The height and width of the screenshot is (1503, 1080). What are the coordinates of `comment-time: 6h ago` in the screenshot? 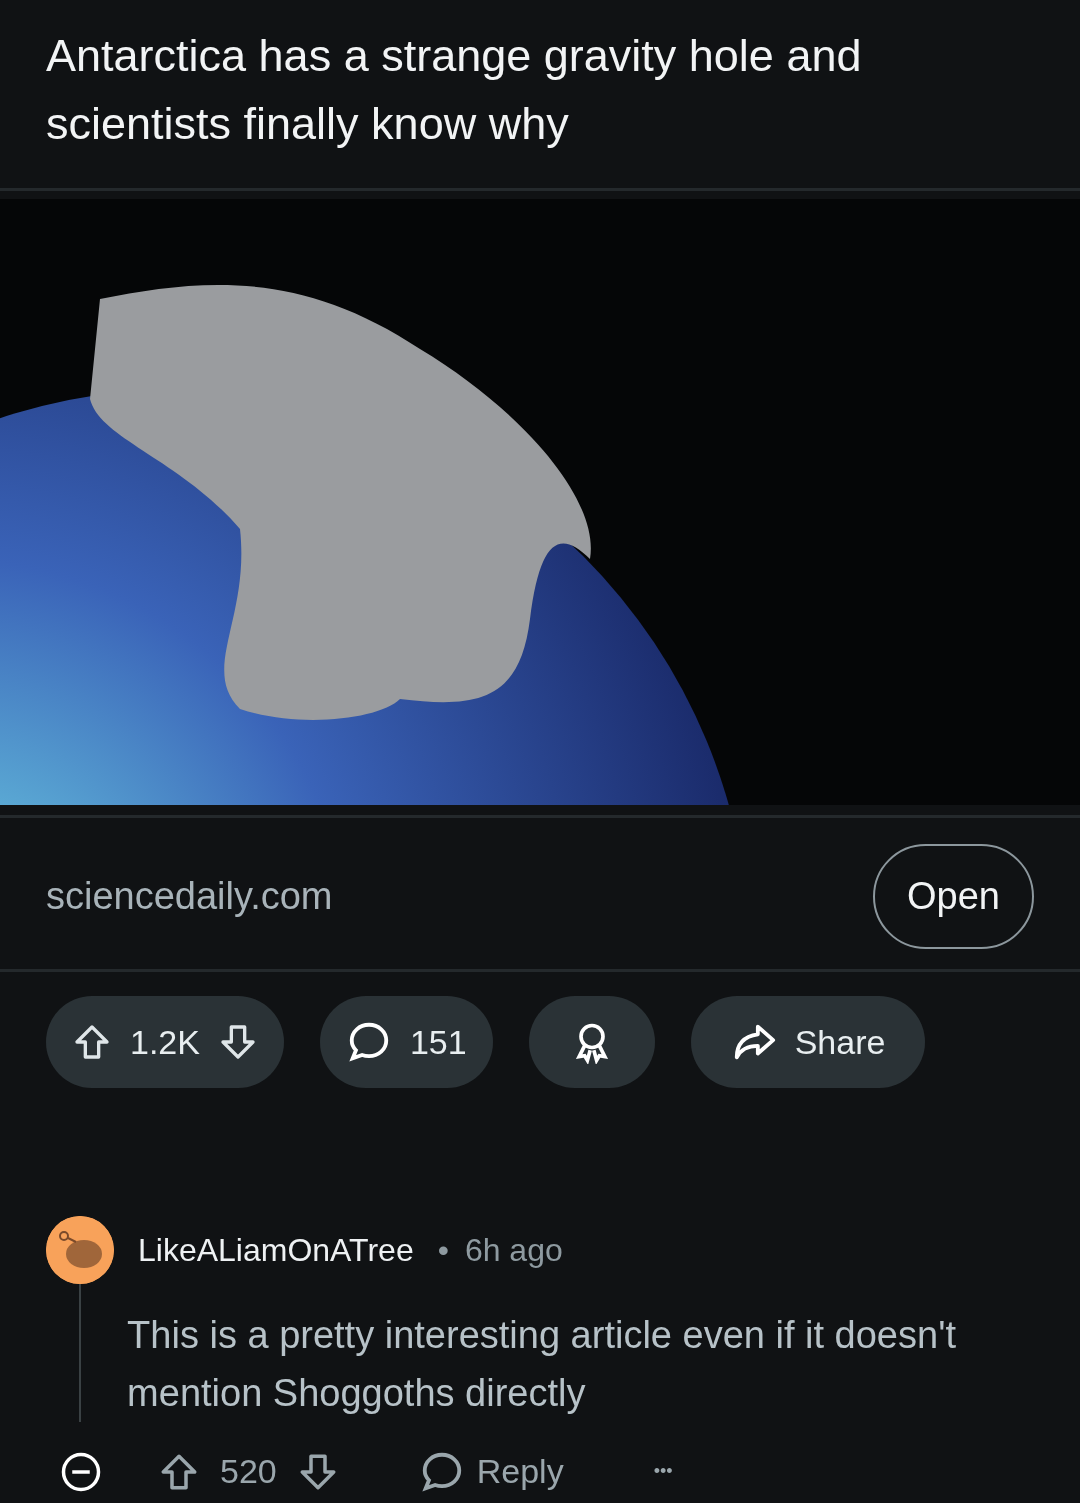 It's located at (513, 1250).